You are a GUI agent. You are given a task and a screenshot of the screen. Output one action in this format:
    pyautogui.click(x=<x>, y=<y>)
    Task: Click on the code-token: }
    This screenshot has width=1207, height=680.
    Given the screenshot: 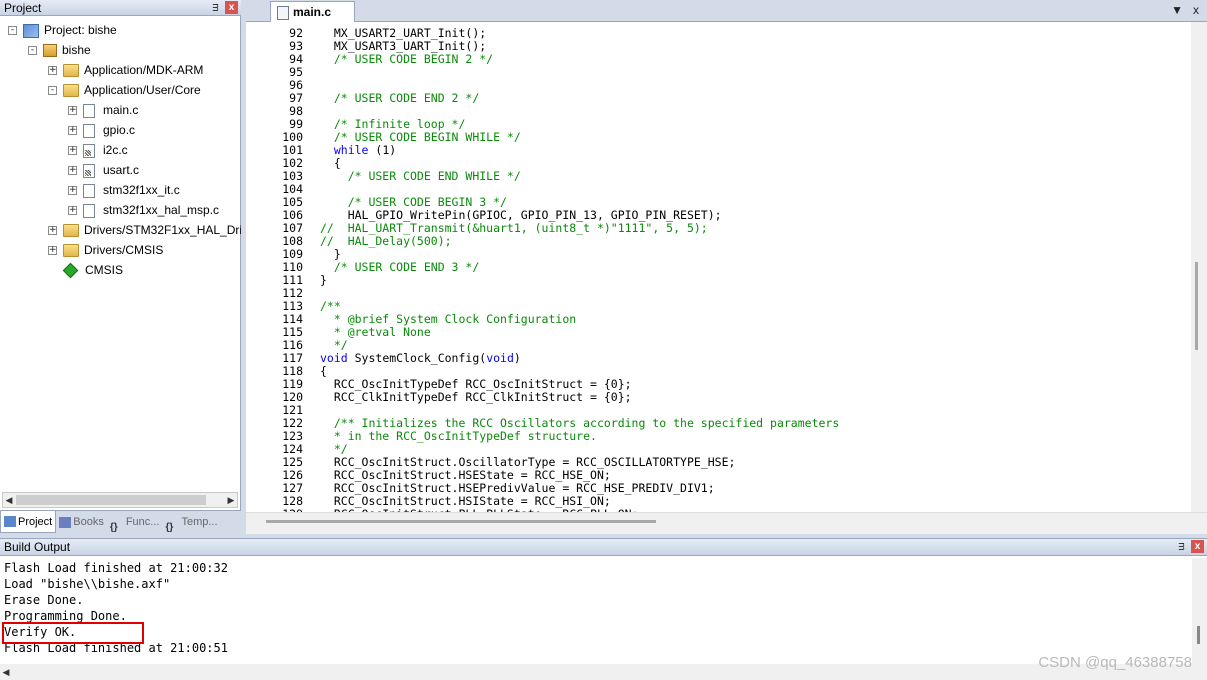 What is the action you would take?
    pyautogui.click(x=323, y=280)
    